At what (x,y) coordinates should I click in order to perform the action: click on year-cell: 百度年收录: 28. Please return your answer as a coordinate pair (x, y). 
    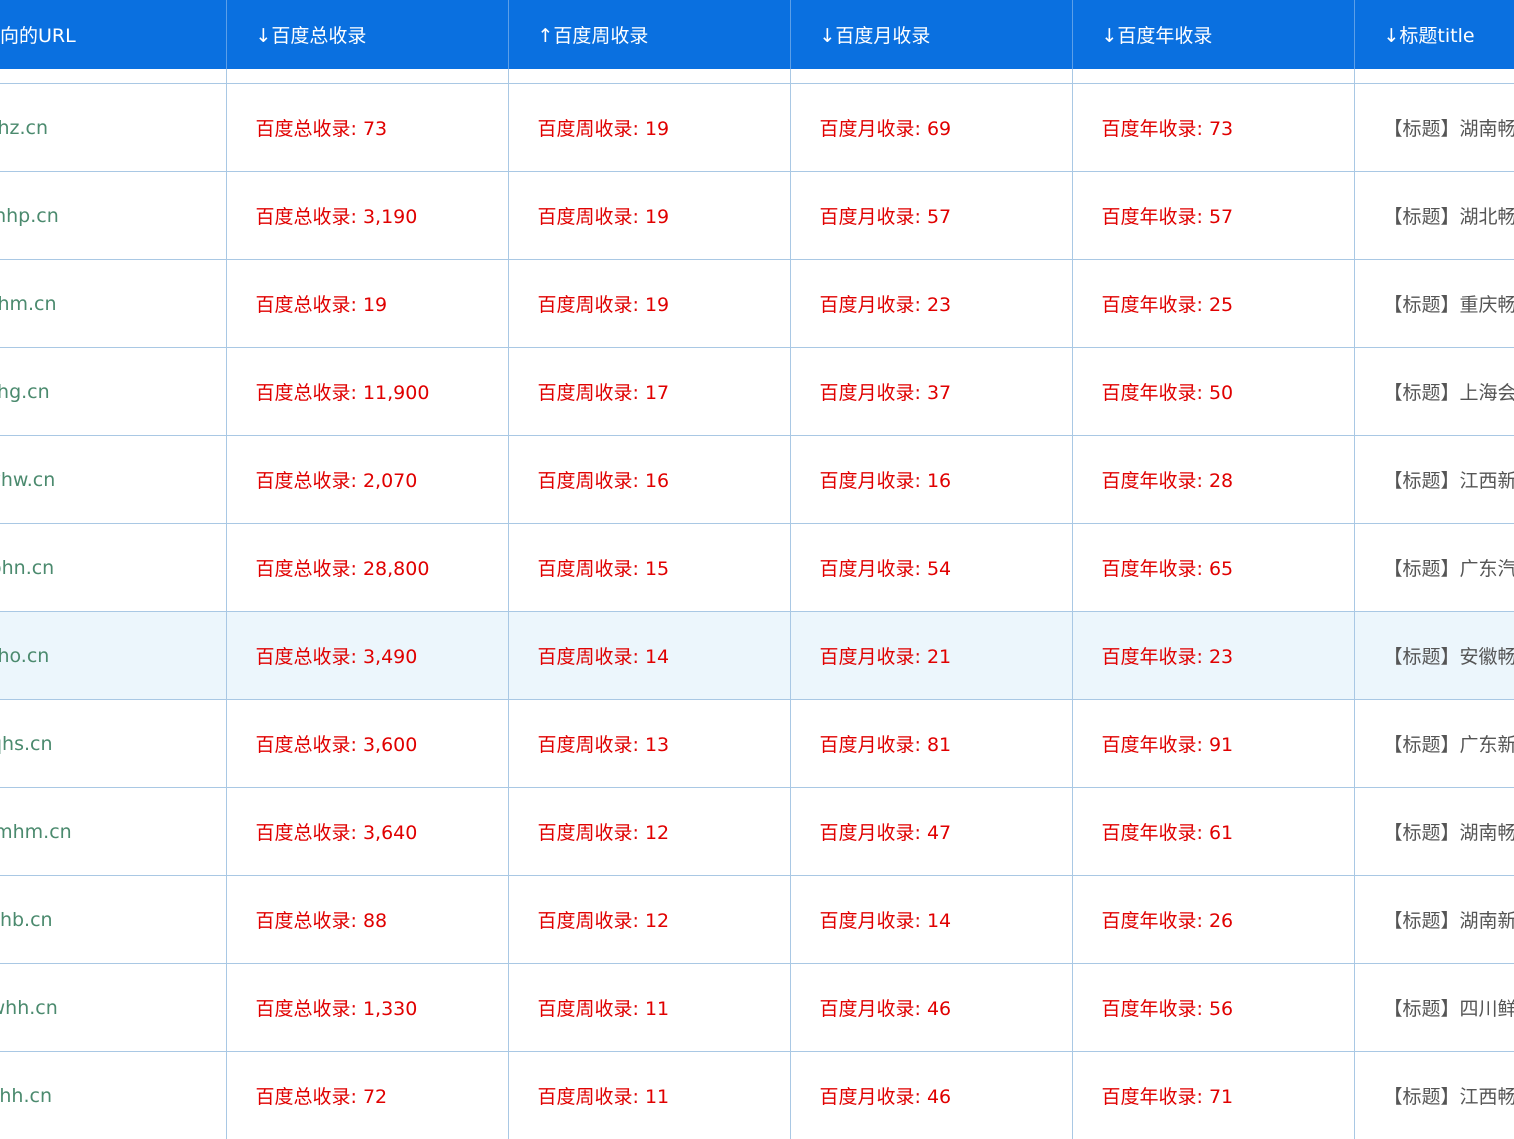
    Looking at the image, I should click on (1213, 479).